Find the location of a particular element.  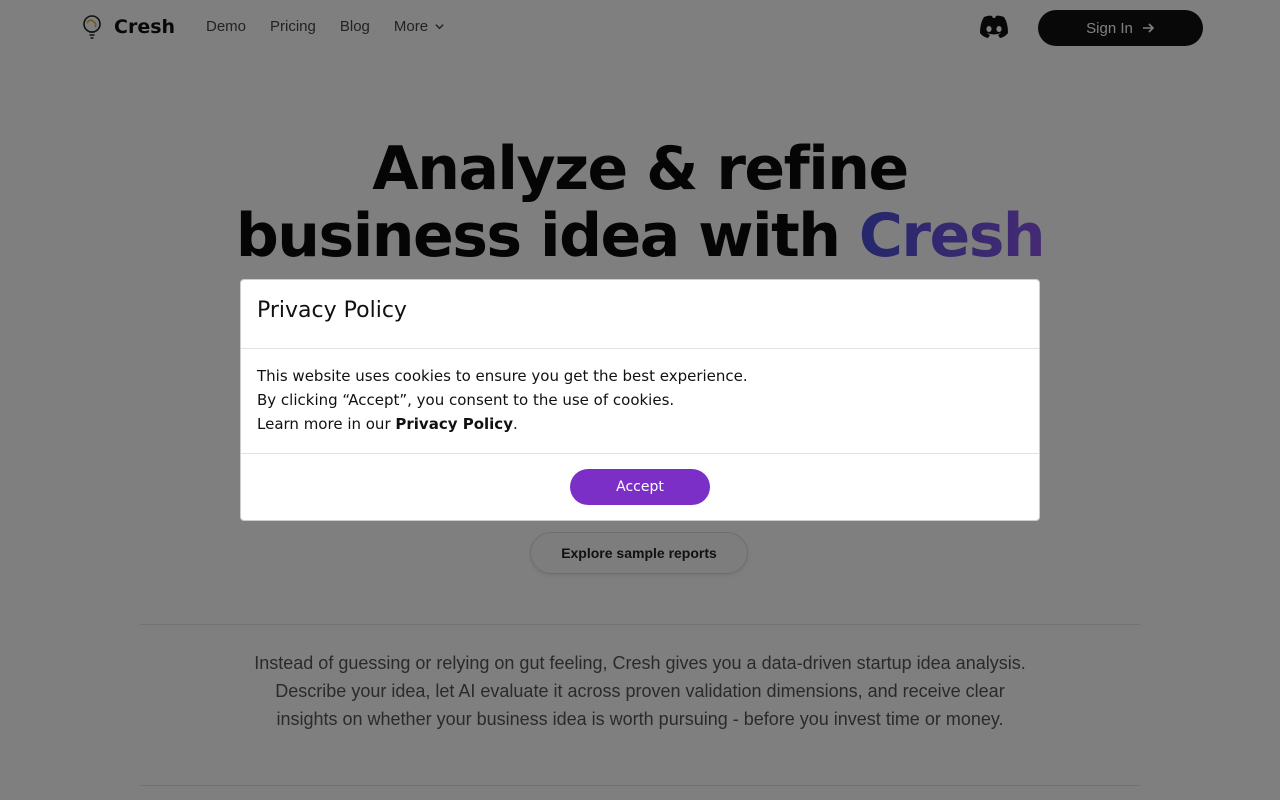

accept-button: Accept is located at coordinates (640, 487).